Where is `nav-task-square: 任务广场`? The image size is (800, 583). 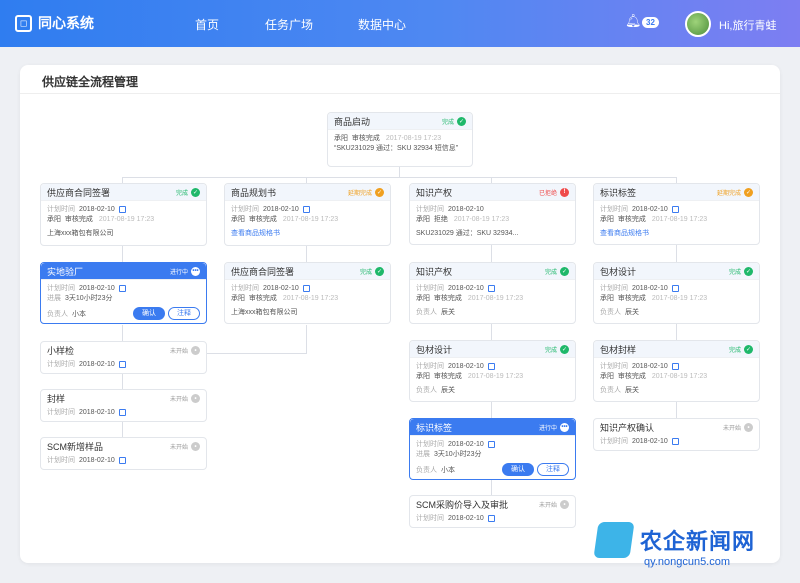
nav-task-square: 任务广场 is located at coordinates (289, 24).